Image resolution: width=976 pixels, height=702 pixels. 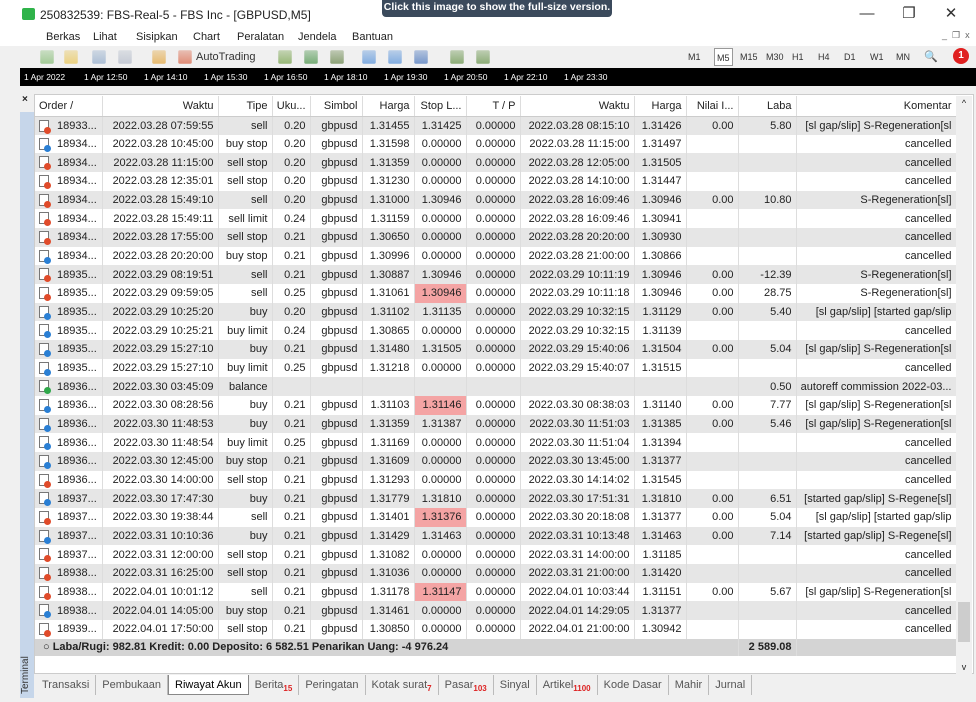 What do you see at coordinates (71, 57) in the screenshot?
I see `profiles-icon` at bounding box center [71, 57].